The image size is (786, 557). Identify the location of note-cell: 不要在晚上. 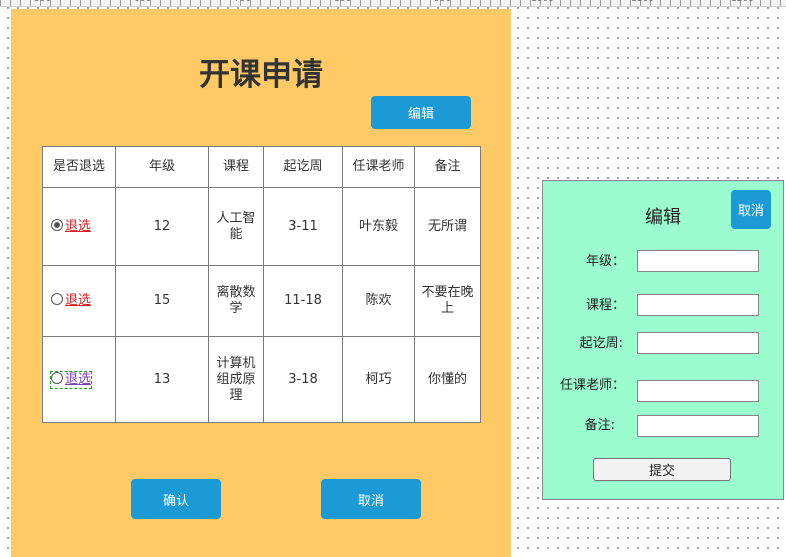
(447, 301).